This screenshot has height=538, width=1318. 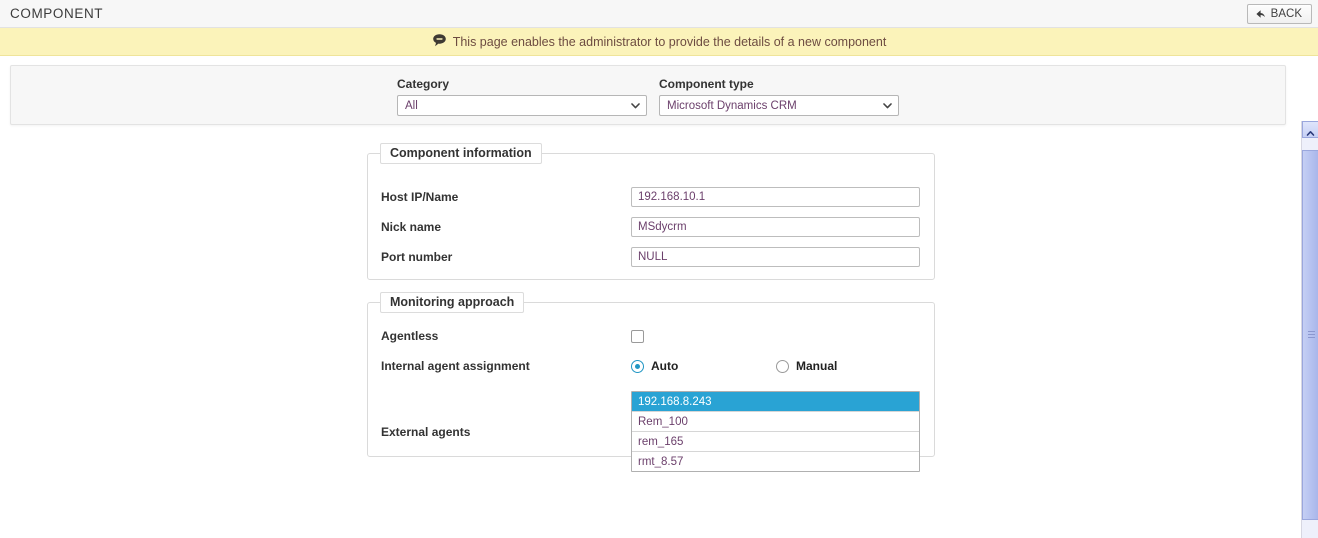 What do you see at coordinates (782, 366) in the screenshot?
I see `radio-unselected-icon` at bounding box center [782, 366].